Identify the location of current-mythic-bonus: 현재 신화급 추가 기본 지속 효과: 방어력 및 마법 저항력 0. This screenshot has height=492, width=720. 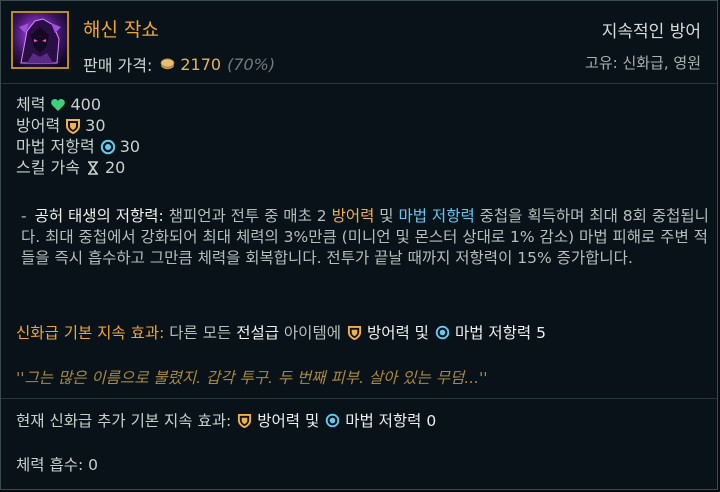
(226, 420).